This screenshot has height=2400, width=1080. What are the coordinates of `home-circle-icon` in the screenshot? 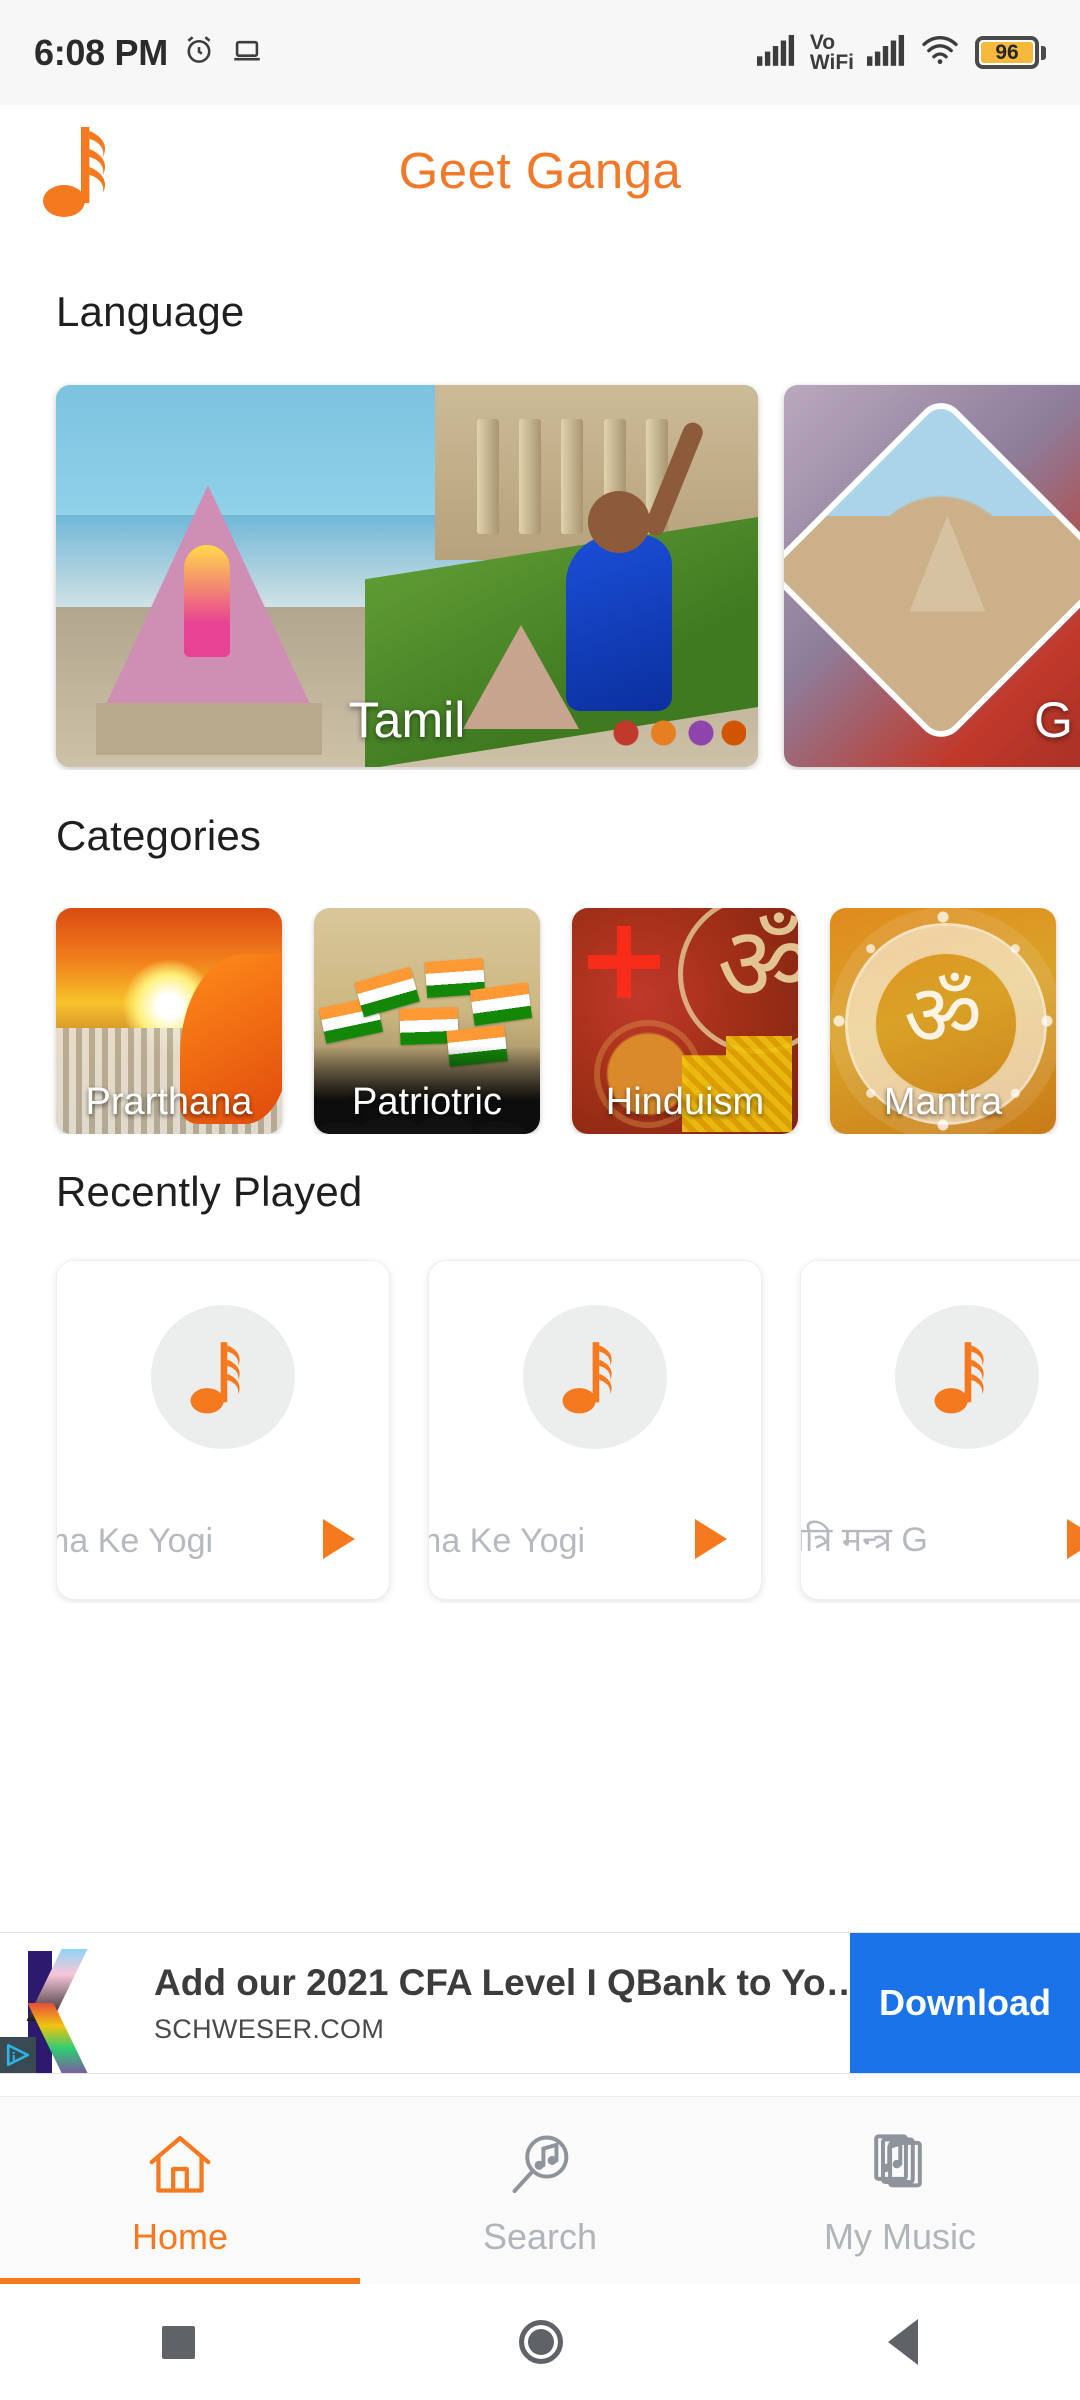 It's located at (541, 2342).